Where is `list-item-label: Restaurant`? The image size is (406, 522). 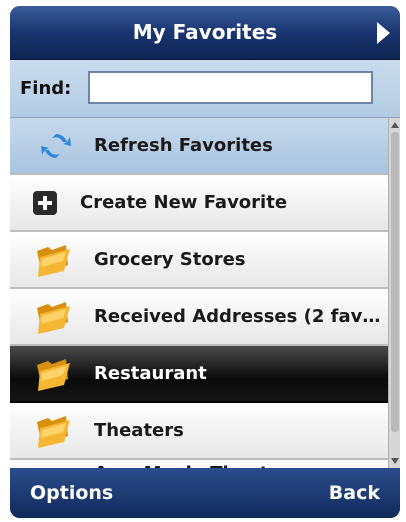 list-item-label: Restaurant is located at coordinates (150, 373).